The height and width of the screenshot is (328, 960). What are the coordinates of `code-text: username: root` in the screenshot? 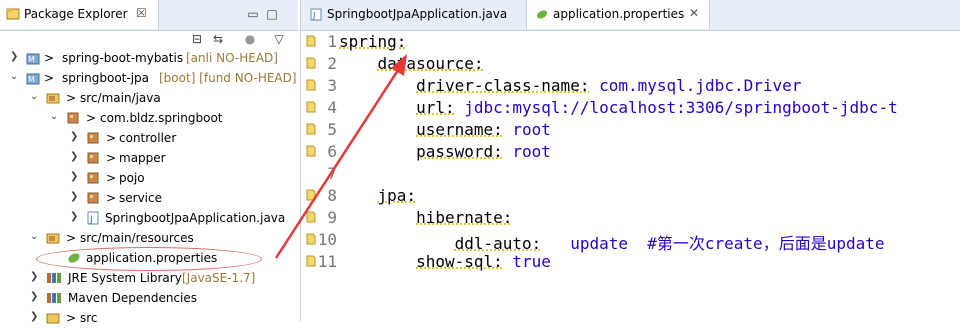 It's located at (483, 129).